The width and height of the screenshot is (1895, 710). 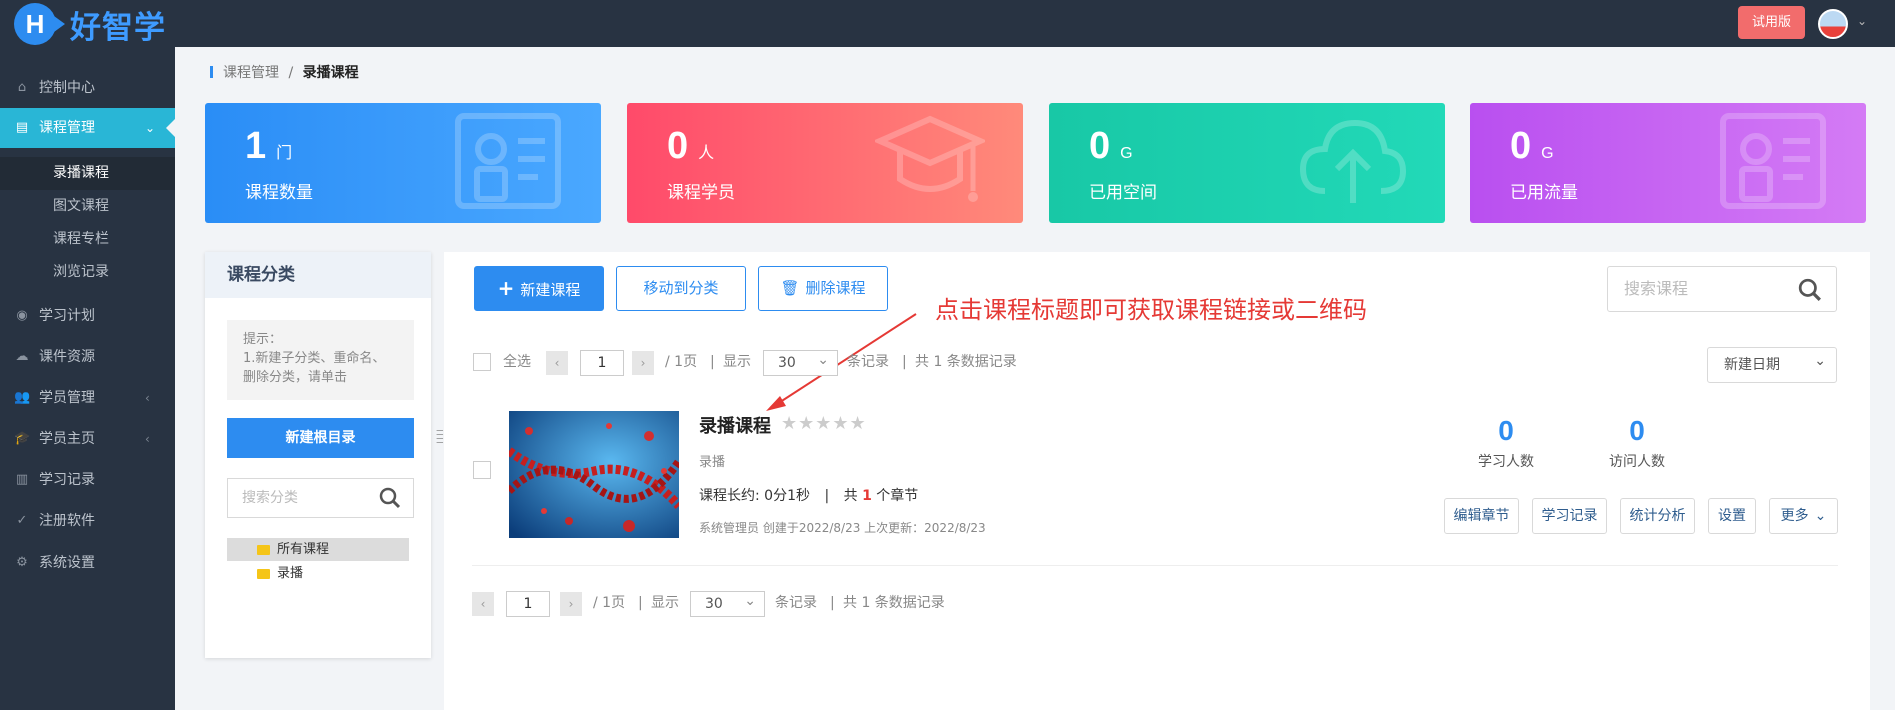 What do you see at coordinates (1544, 193) in the screenshot?
I see `stat-label: 已用流量` at bounding box center [1544, 193].